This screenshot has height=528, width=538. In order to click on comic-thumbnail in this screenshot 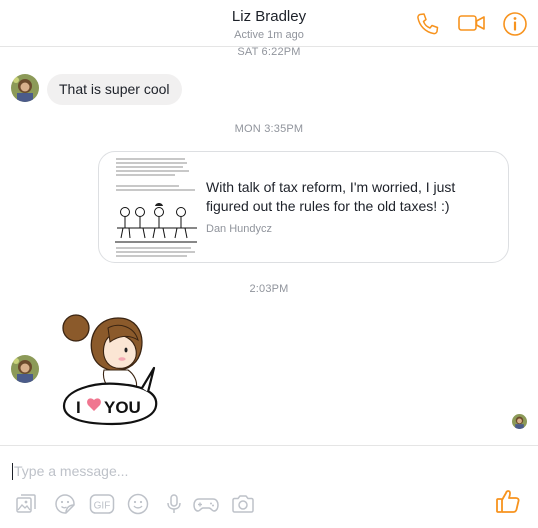, I will do `click(156, 208)`.